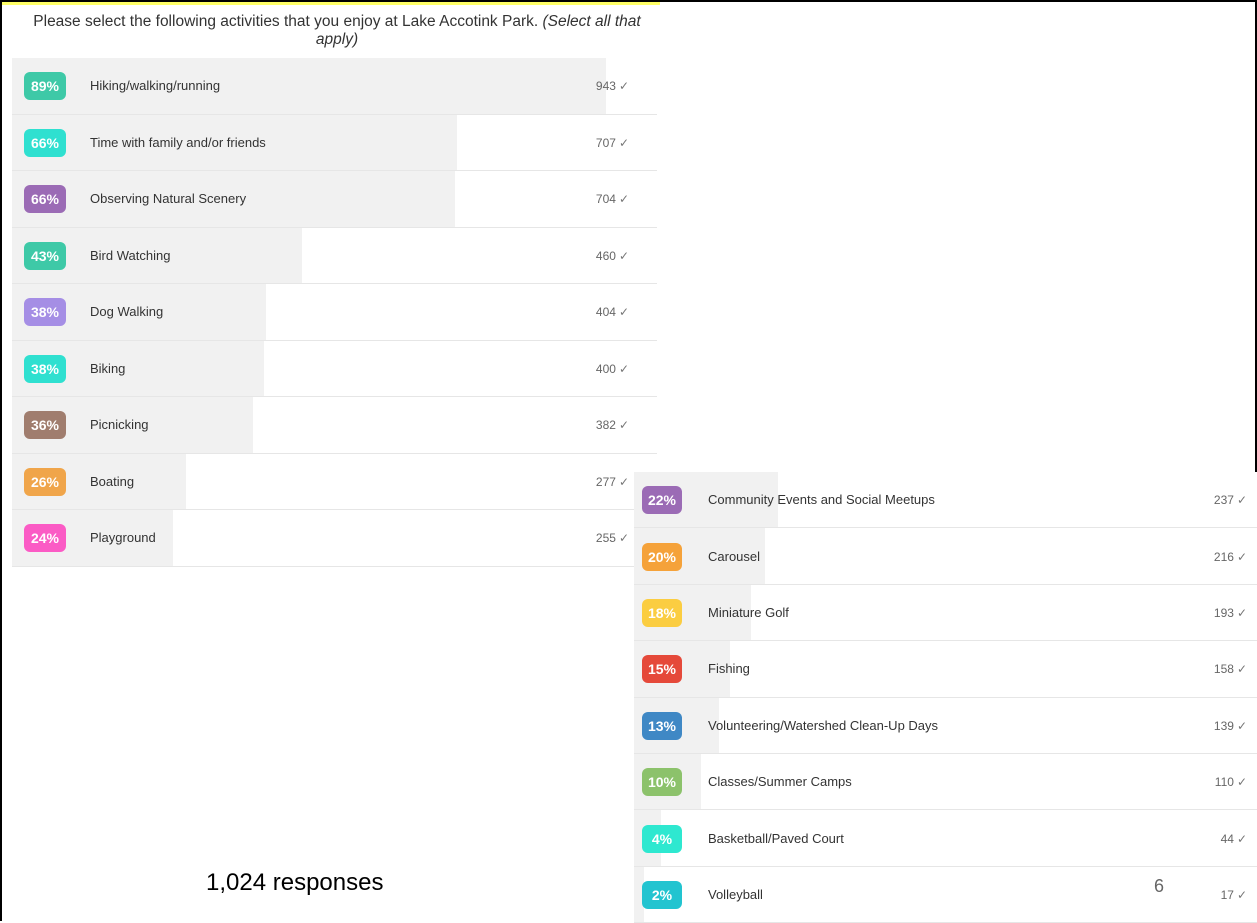 The width and height of the screenshot is (1257, 923). I want to click on result-row-picnicking: 36% Picnicking 382 ✓, so click(334, 425).